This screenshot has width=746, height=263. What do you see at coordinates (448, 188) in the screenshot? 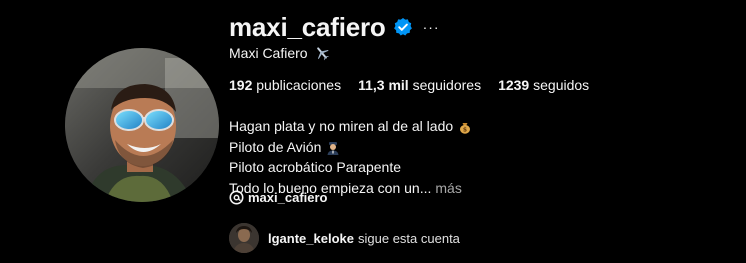
I see `bio-more-link: más` at bounding box center [448, 188].